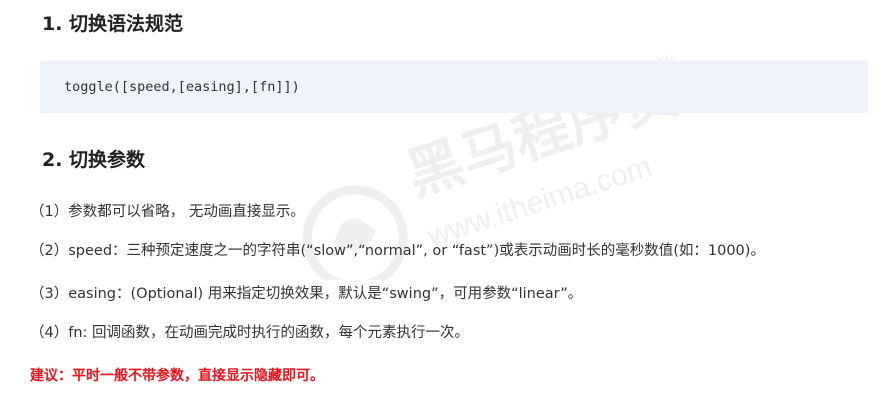 This screenshot has width=892, height=407. What do you see at coordinates (113, 24) in the screenshot?
I see `section-title-syntax: 1. 切换语法规范` at bounding box center [113, 24].